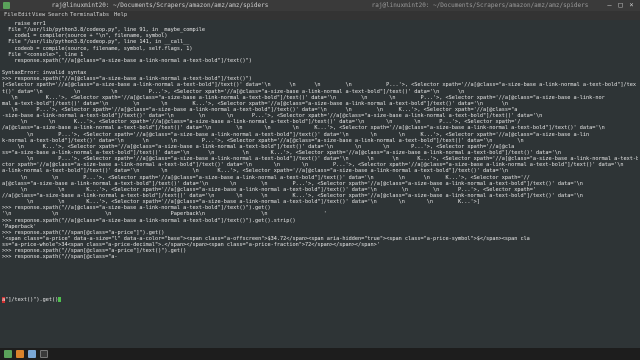 The image size is (640, 360). What do you see at coordinates (10, 15) in the screenshot?
I see `menu-file: File` at bounding box center [10, 15].